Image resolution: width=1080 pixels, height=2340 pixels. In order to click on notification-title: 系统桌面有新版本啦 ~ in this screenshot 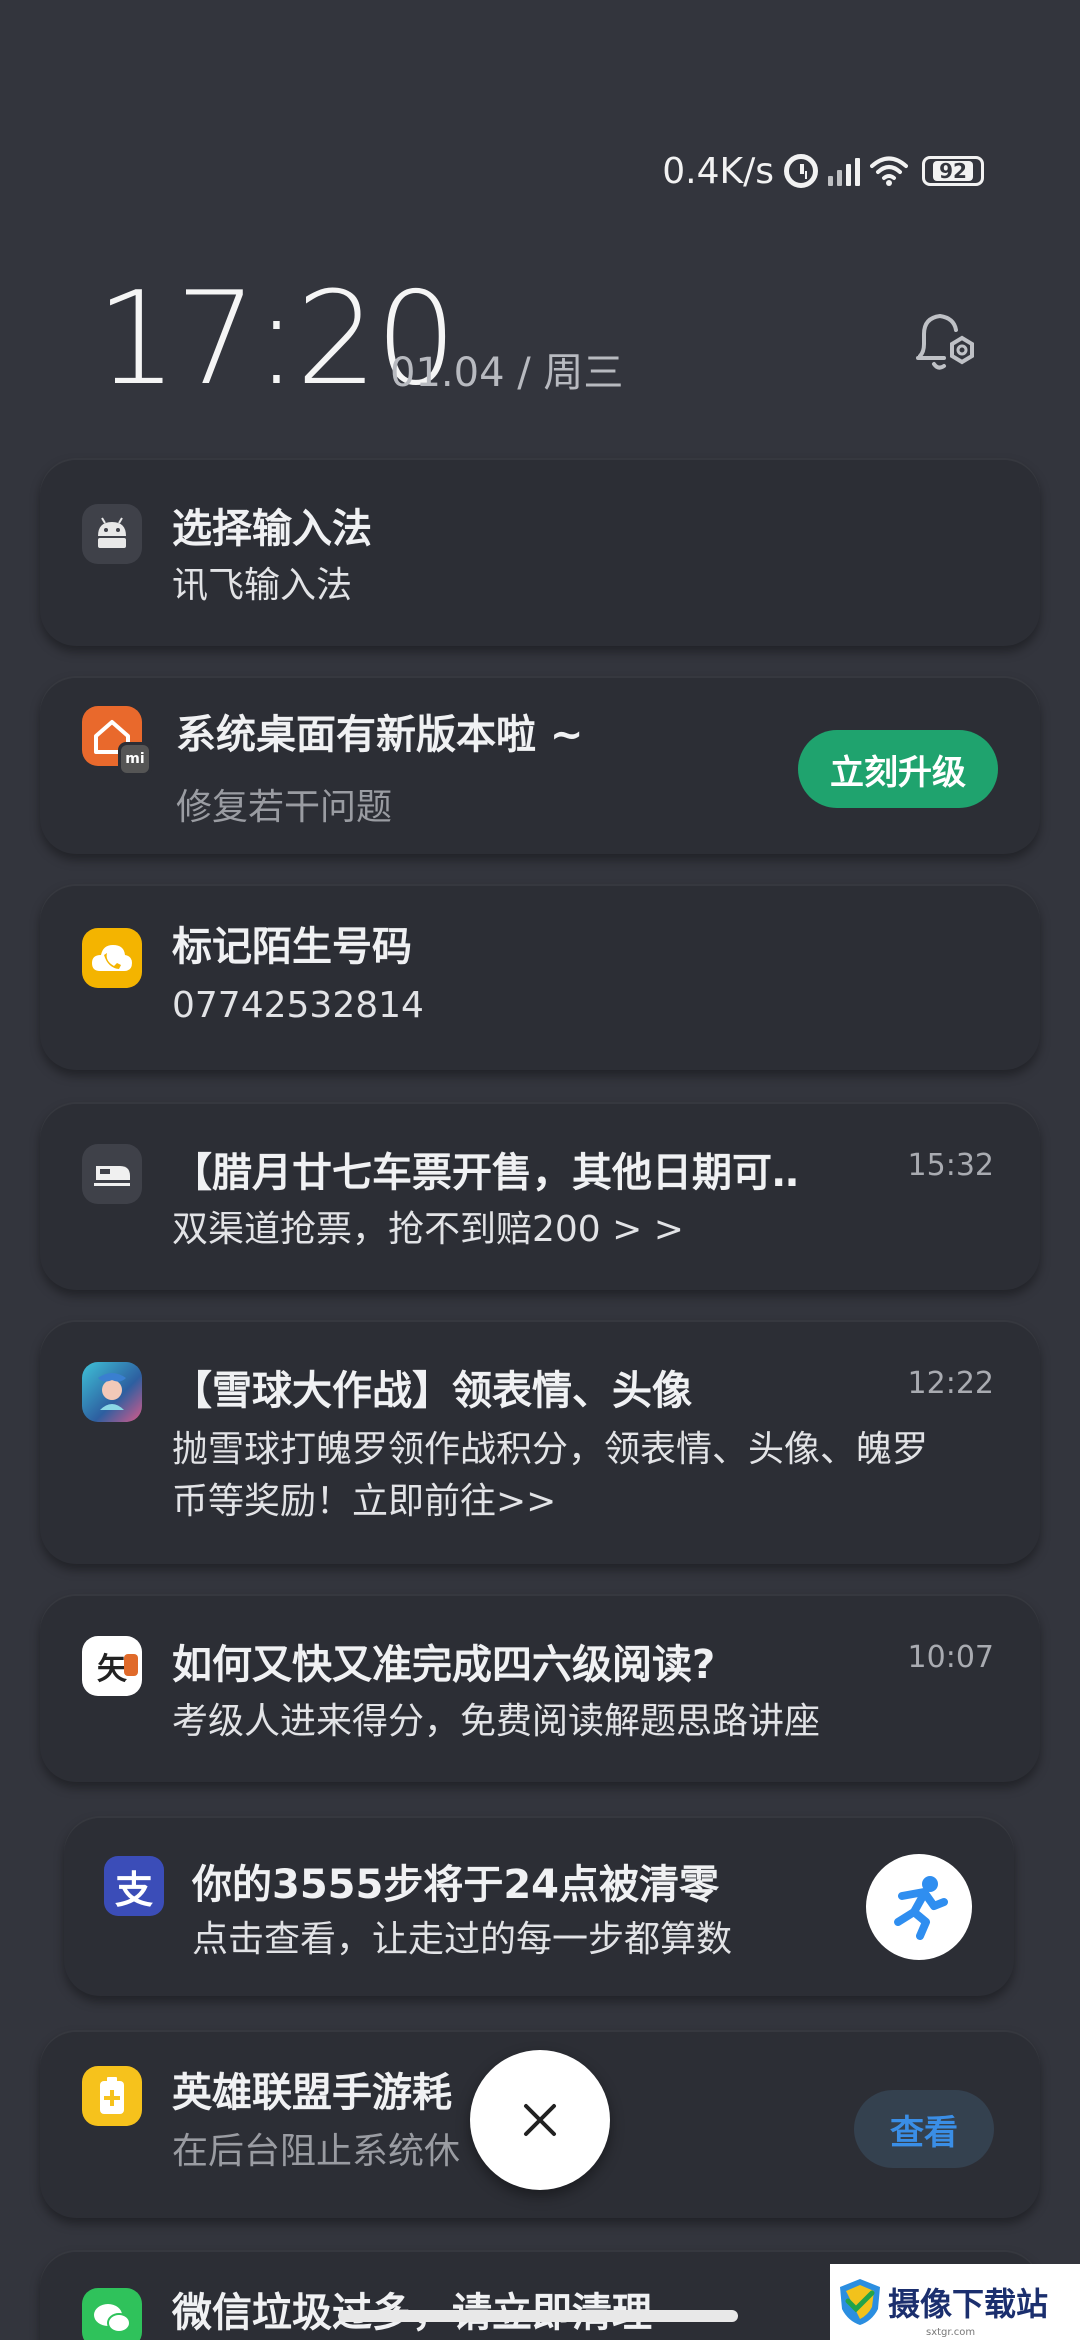, I will do `click(380, 735)`.